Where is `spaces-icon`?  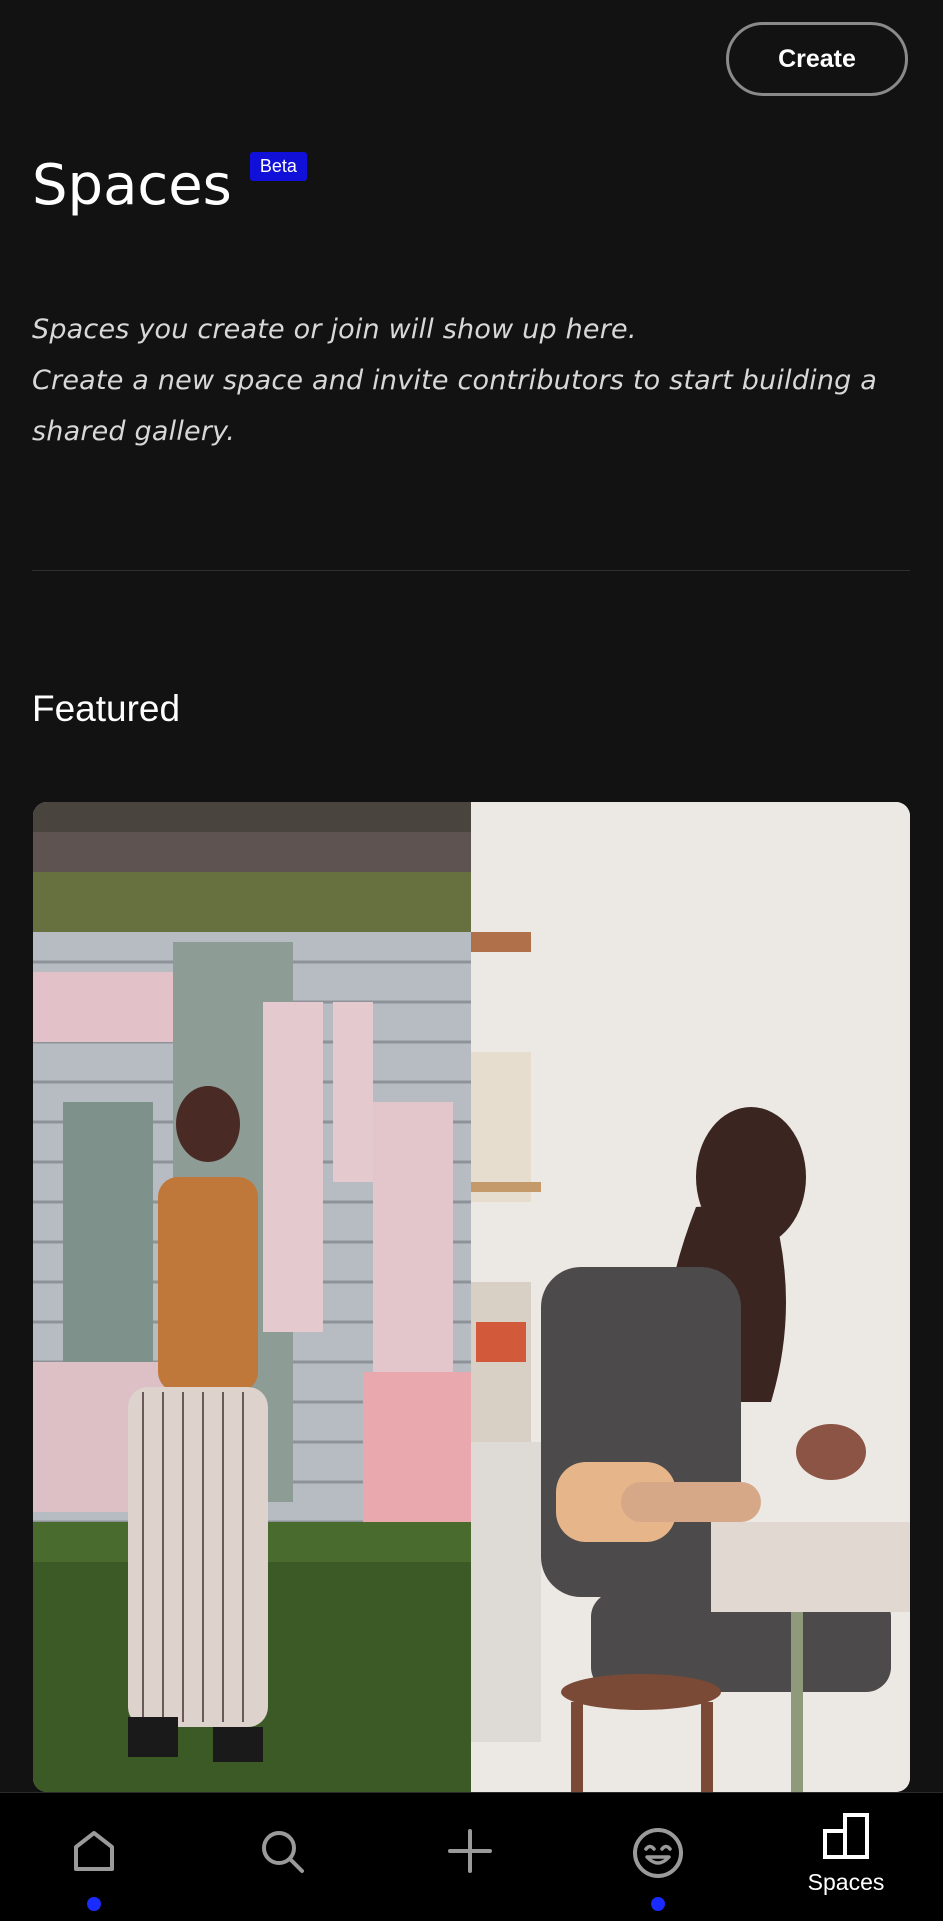 spaces-icon is located at coordinates (846, 1836).